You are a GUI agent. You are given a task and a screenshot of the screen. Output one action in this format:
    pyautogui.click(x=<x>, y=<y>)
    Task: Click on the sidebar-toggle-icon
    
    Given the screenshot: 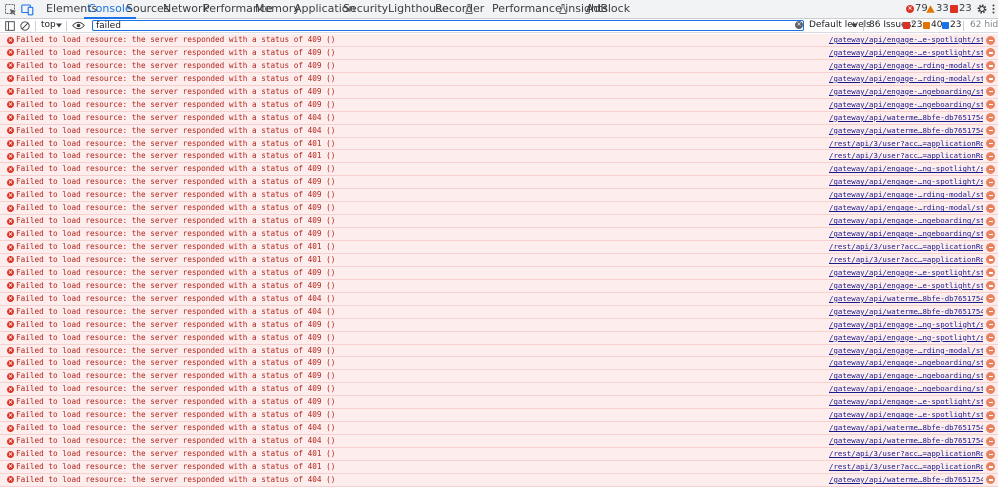 What is the action you would take?
    pyautogui.click(x=10, y=26)
    